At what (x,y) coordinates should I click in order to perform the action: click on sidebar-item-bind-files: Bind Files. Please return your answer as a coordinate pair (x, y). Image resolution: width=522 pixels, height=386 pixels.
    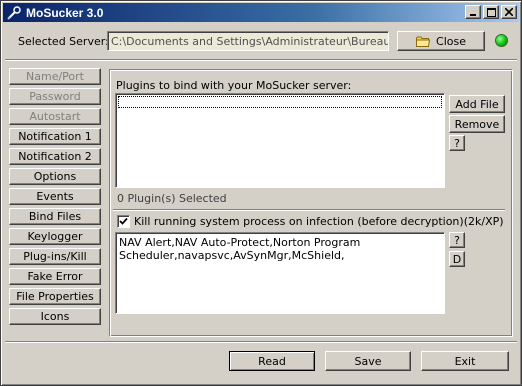
    Looking at the image, I should click on (55, 216).